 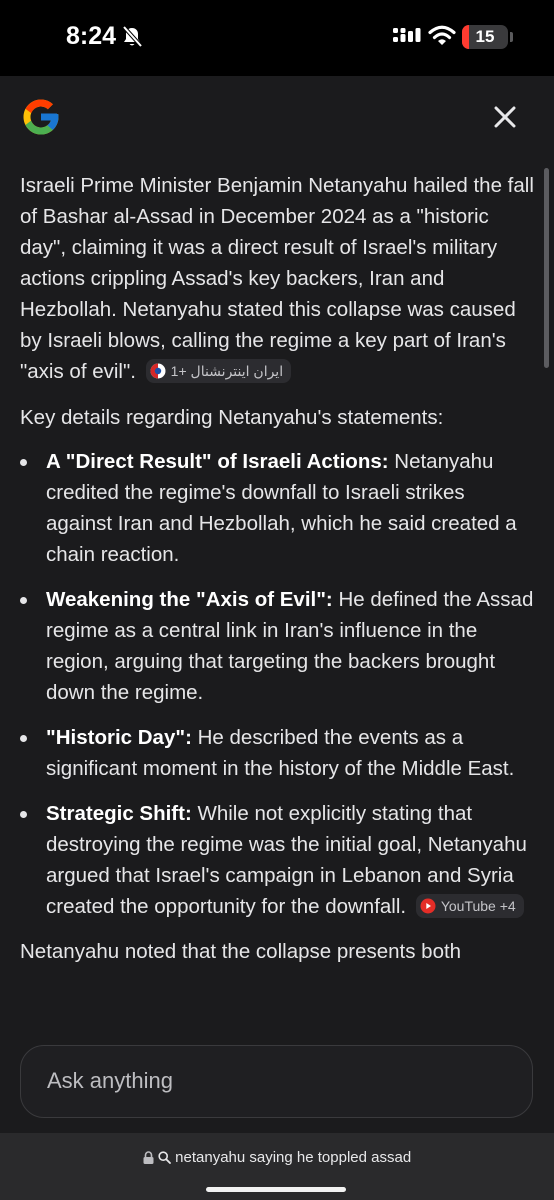 I want to click on source-chip-label: ایران اینترنشنال +1, so click(x=227, y=370).